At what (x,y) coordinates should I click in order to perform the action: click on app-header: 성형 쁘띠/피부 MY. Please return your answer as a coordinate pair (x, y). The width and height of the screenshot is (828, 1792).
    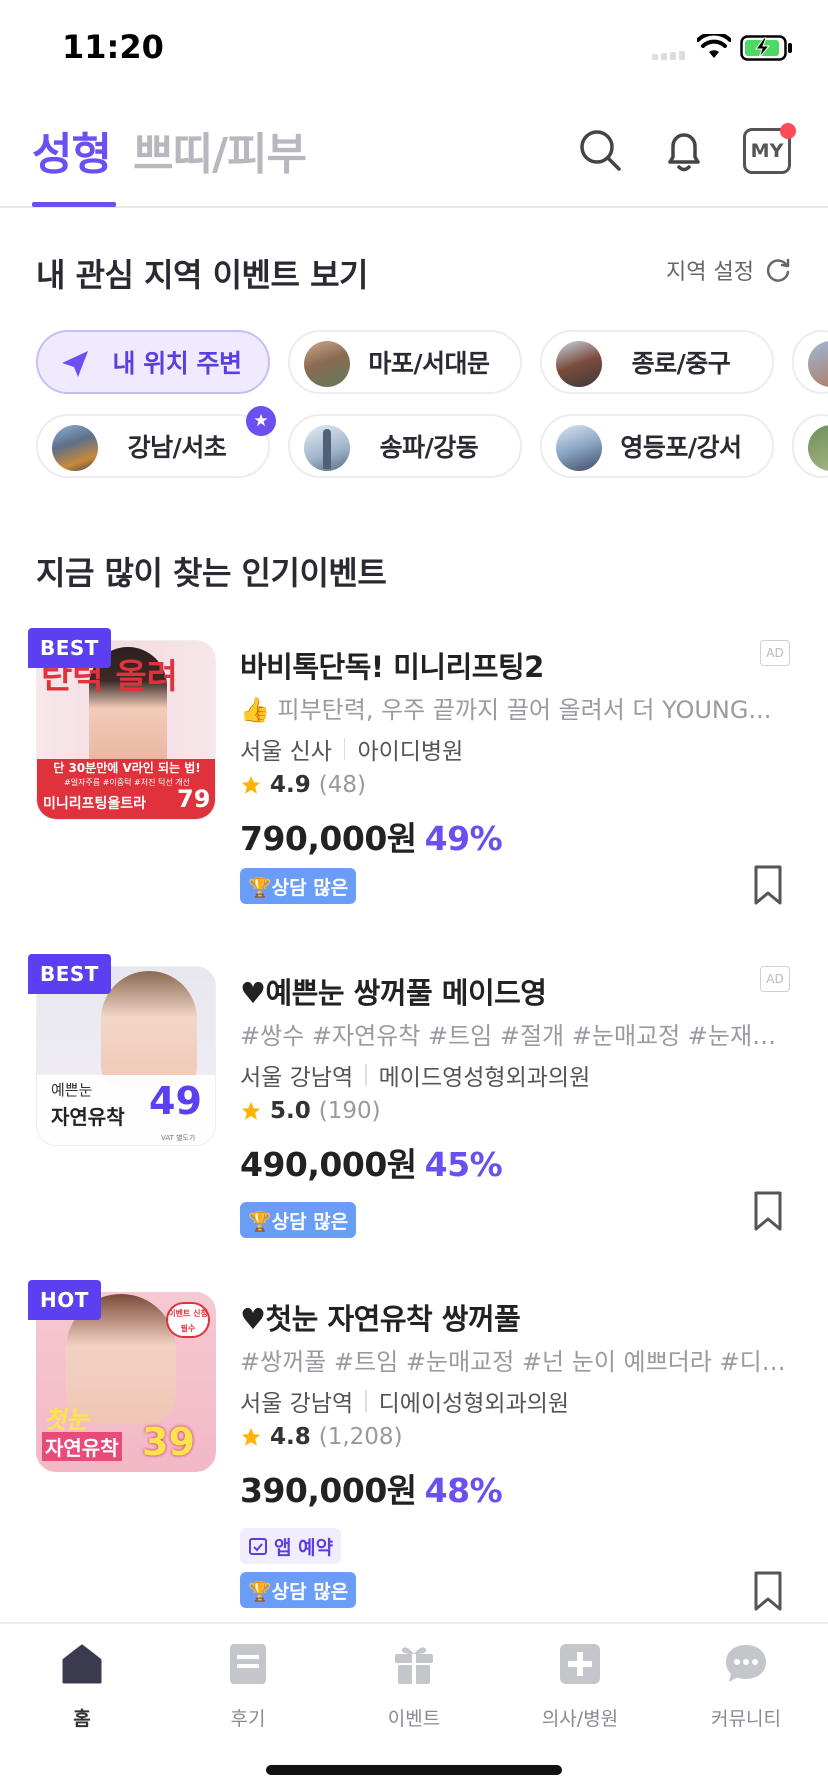
    Looking at the image, I should click on (414, 159).